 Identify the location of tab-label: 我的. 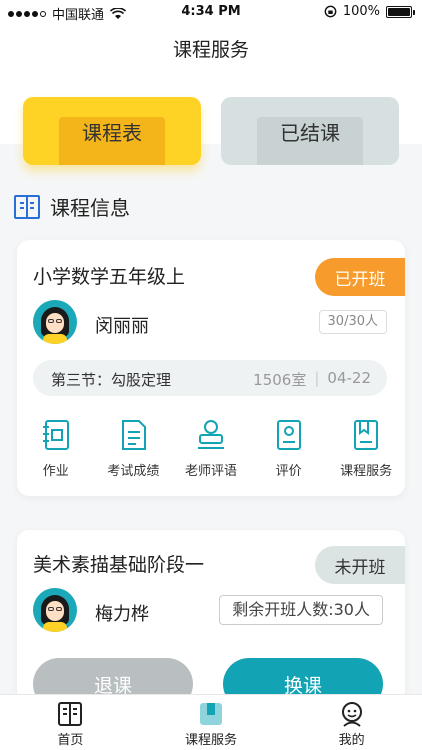
(351, 740).